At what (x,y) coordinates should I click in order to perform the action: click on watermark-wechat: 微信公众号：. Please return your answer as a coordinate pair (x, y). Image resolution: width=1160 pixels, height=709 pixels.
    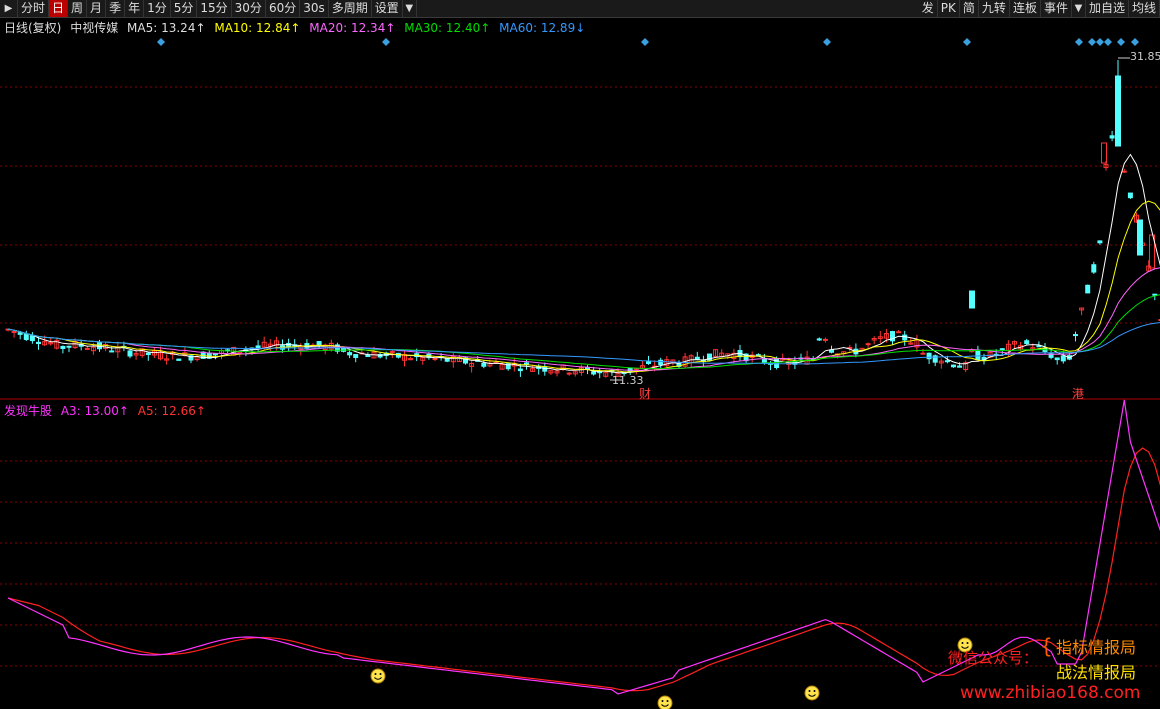
    Looking at the image, I should click on (993, 658).